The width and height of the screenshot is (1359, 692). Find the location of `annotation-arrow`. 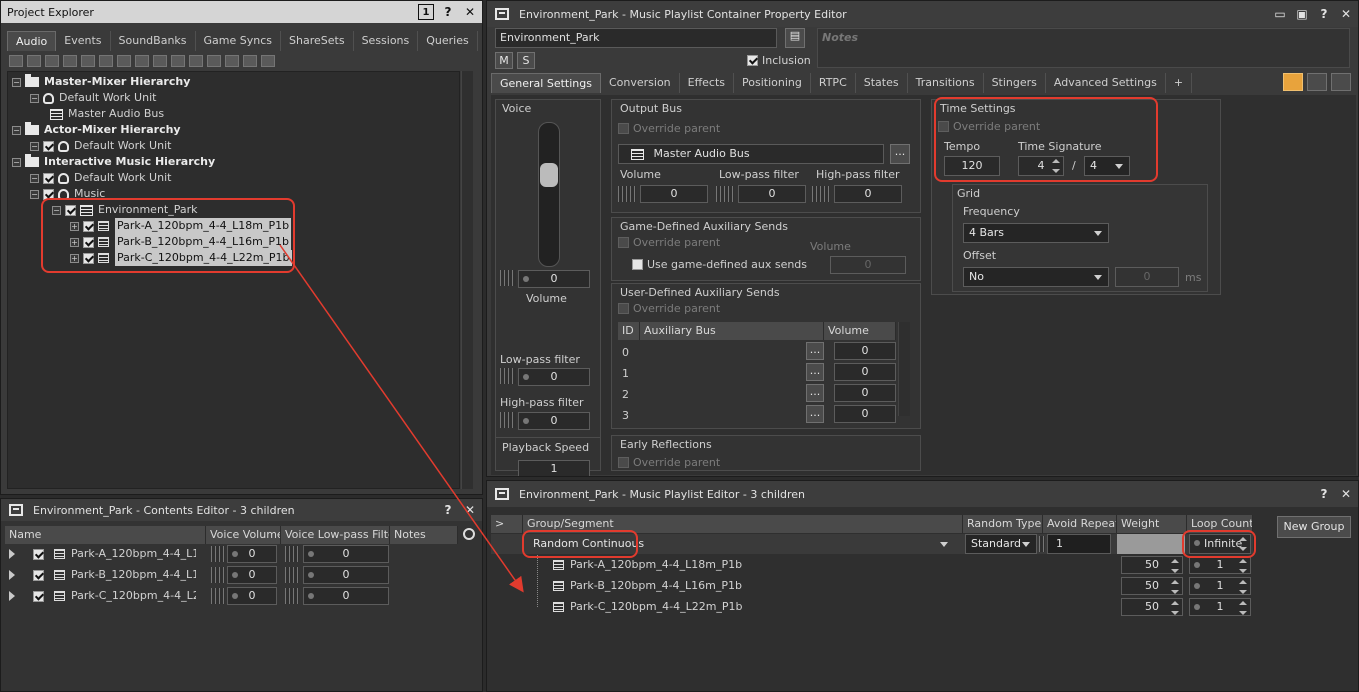

annotation-arrow is located at coordinates (401, 418).